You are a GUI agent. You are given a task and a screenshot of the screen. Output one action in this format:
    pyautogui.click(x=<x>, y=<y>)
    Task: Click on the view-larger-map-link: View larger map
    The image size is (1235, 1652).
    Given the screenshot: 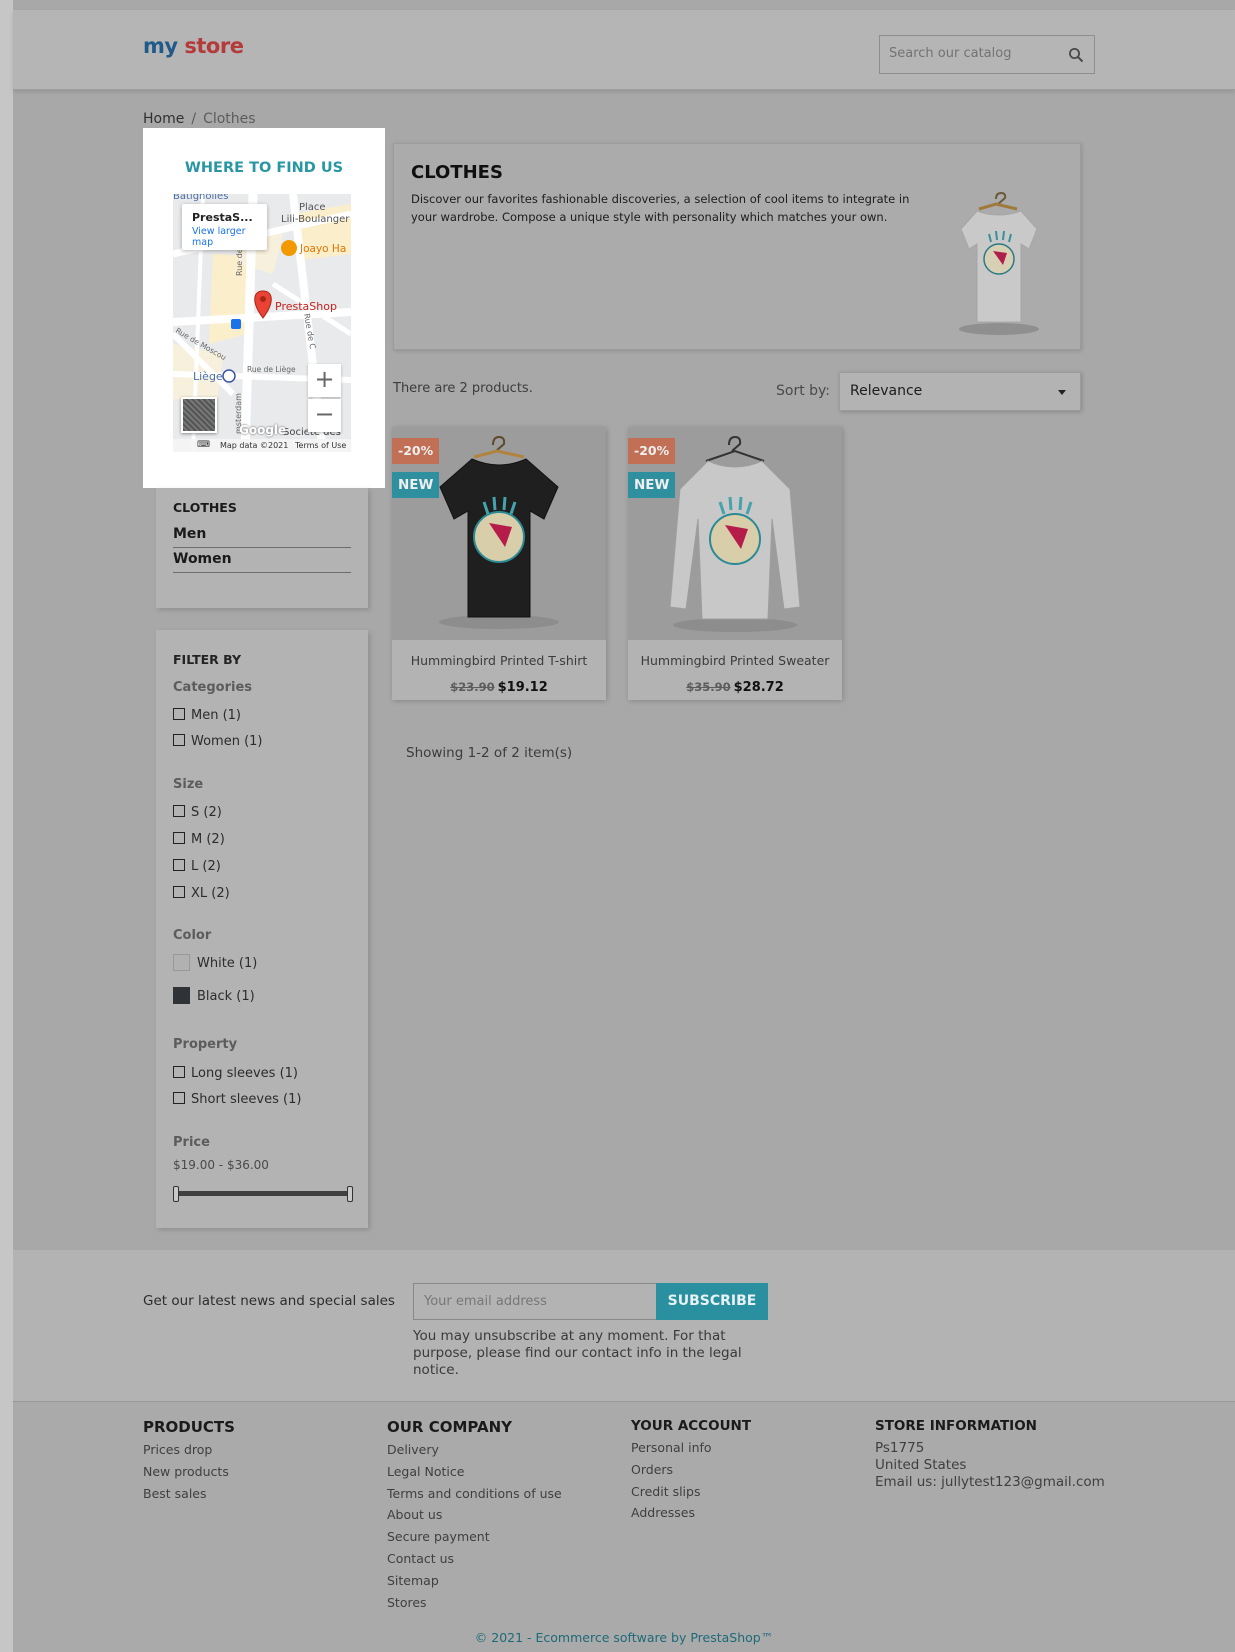 What is the action you would take?
    pyautogui.click(x=229, y=237)
    